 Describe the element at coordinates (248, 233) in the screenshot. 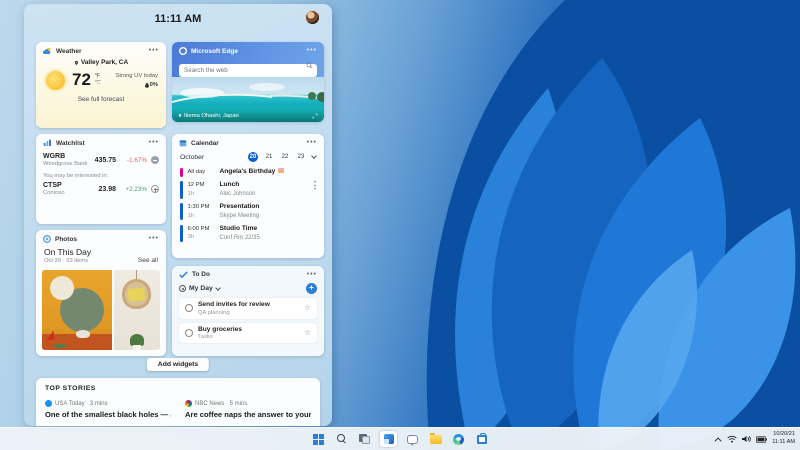

I see `calendar-event: 6:00 PM 3h Studio Time Conf Rm 22/35` at that location.